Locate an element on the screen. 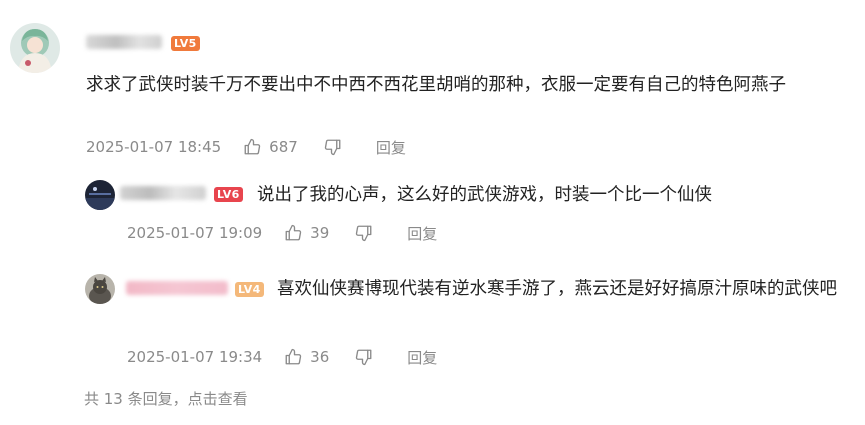  like-button: 687 is located at coordinates (270, 147).